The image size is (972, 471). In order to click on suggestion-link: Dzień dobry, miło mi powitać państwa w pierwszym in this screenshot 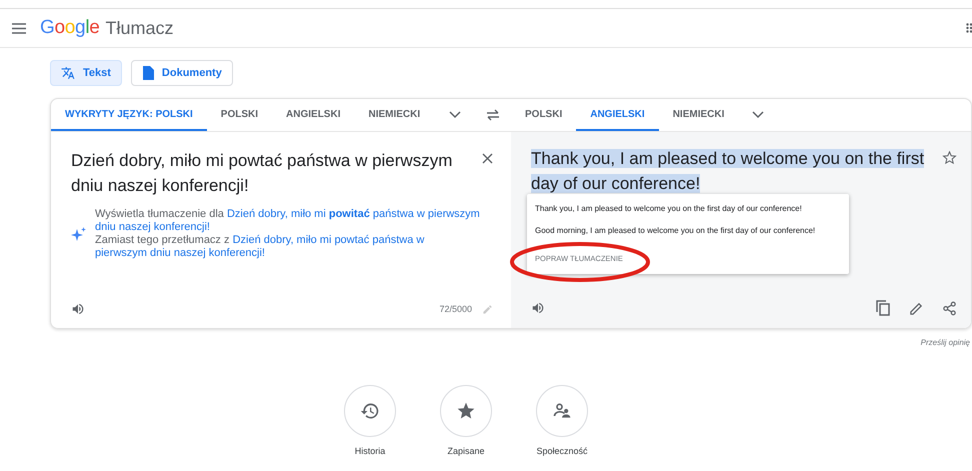, I will do `click(353, 214)`.